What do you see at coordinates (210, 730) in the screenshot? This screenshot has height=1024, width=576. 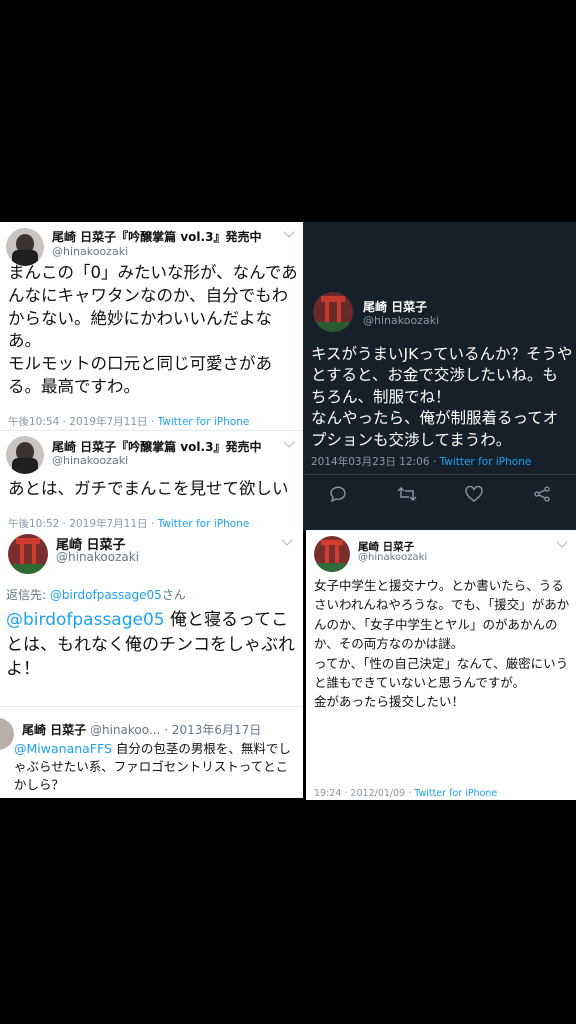 I see `tweet-date: · 2013年6月17日` at bounding box center [210, 730].